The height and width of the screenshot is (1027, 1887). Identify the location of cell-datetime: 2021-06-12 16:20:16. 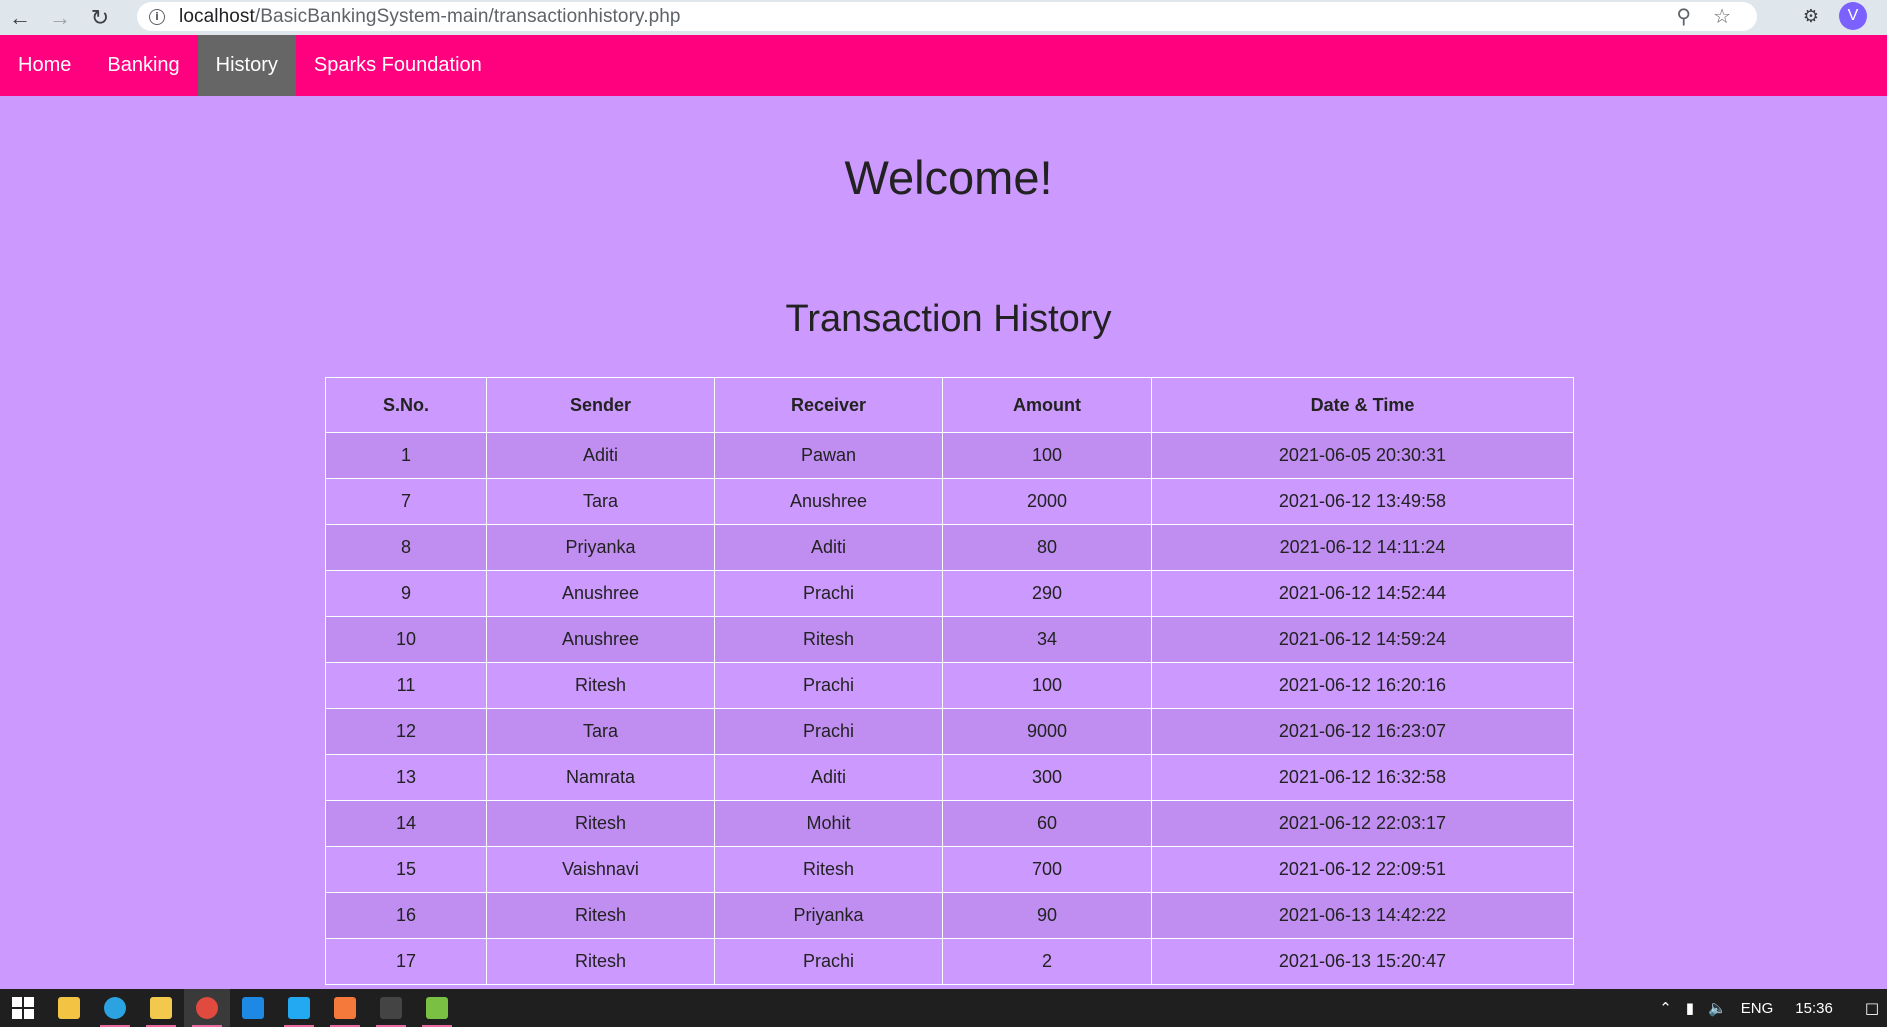
(1362, 685).